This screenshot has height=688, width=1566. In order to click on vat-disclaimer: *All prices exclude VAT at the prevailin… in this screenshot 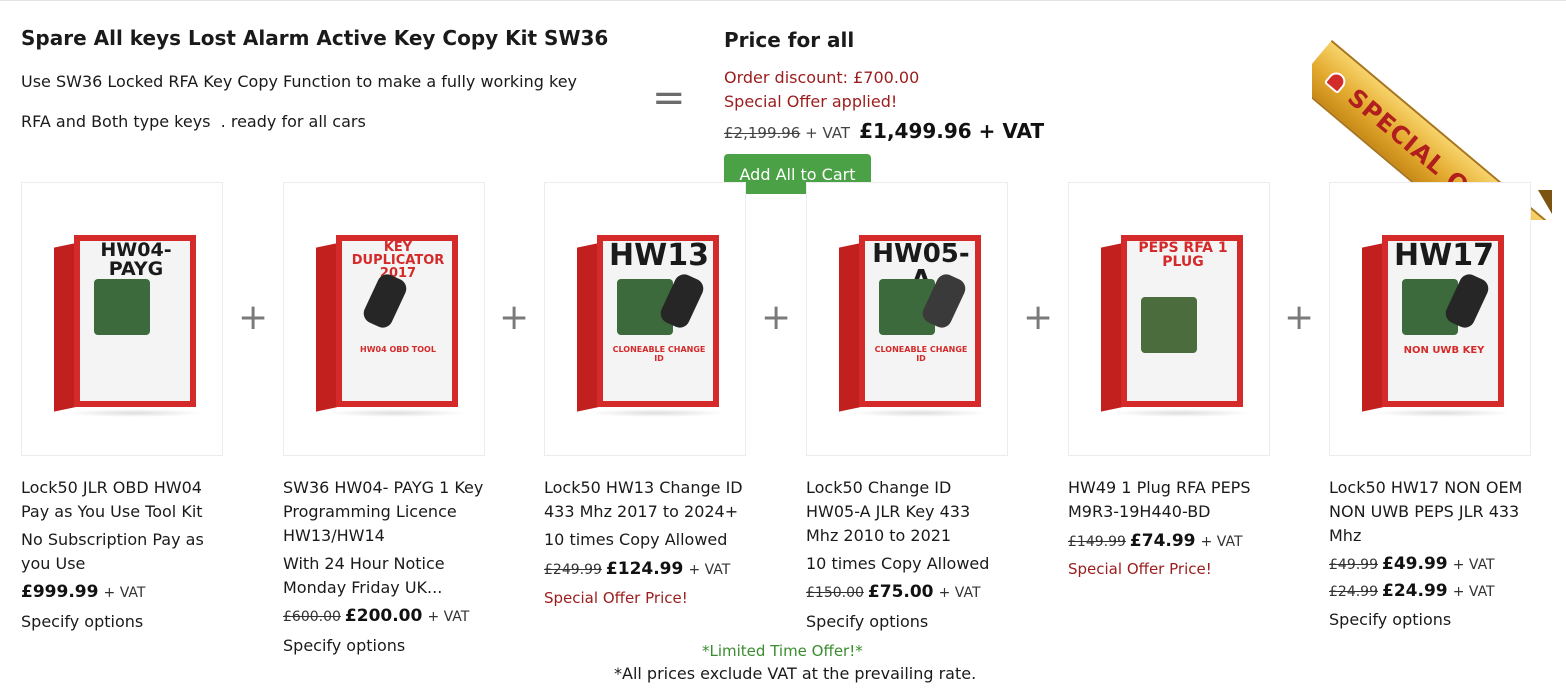, I will do `click(795, 673)`.